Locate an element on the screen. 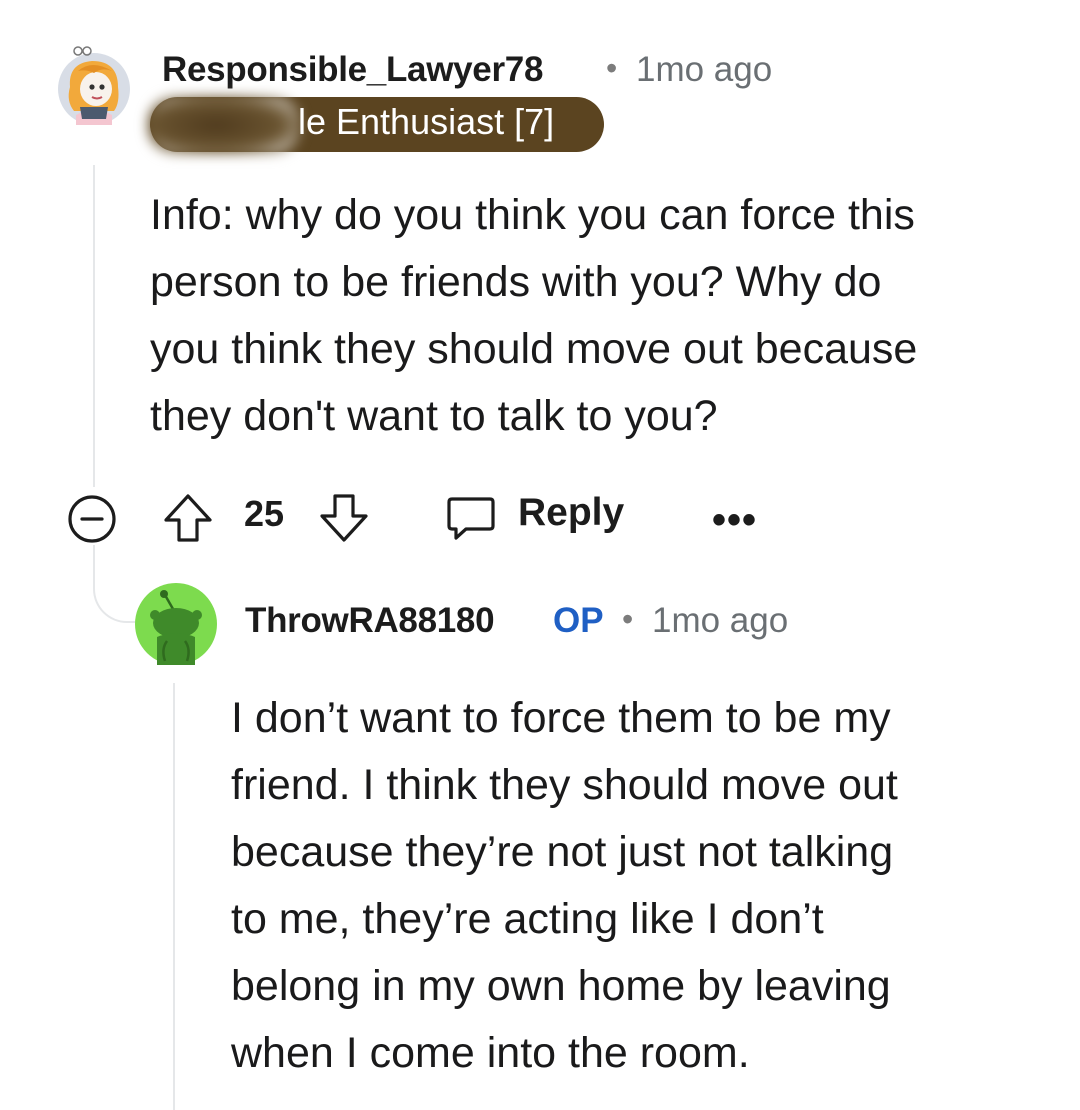 The image size is (1080, 1110). reply-body-line: belong in my own home by leaving is located at coordinates (561, 986).